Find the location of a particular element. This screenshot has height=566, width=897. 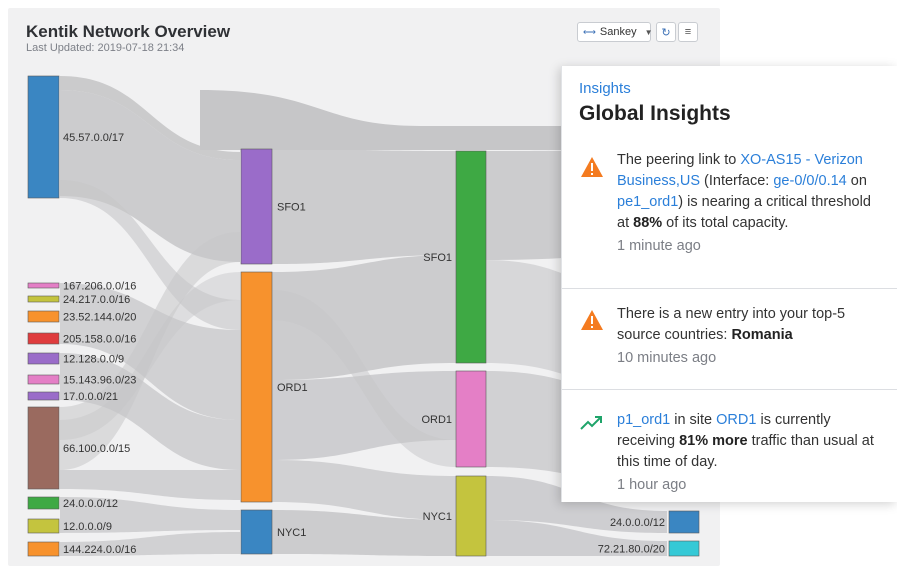

interface-link: ge-0/0/0.14 is located at coordinates (809, 181).